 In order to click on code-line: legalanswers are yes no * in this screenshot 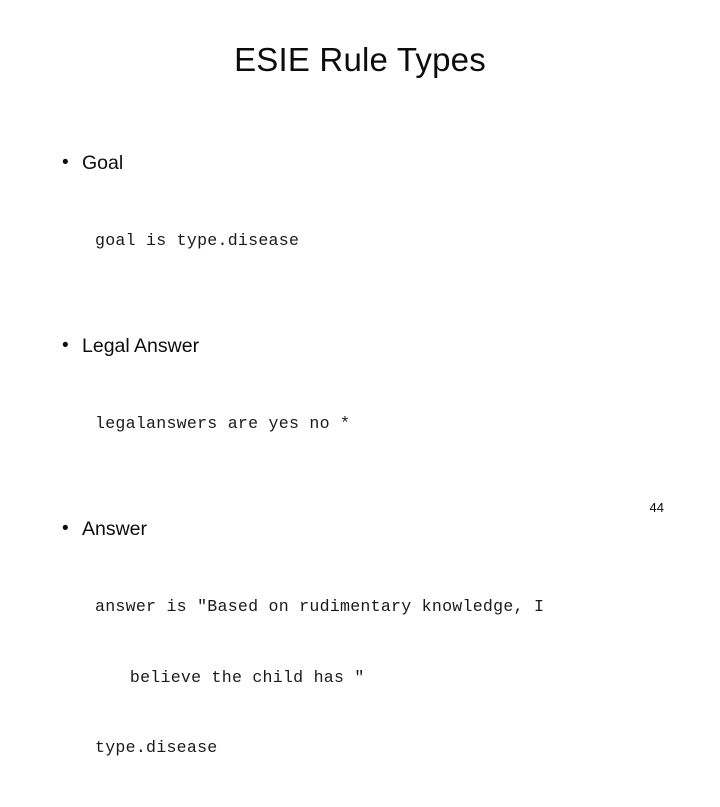, I will do `click(223, 423)`.